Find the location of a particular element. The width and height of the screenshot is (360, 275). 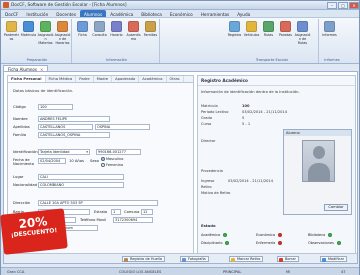

codigo-label: Código is located at coordinates (19, 107).